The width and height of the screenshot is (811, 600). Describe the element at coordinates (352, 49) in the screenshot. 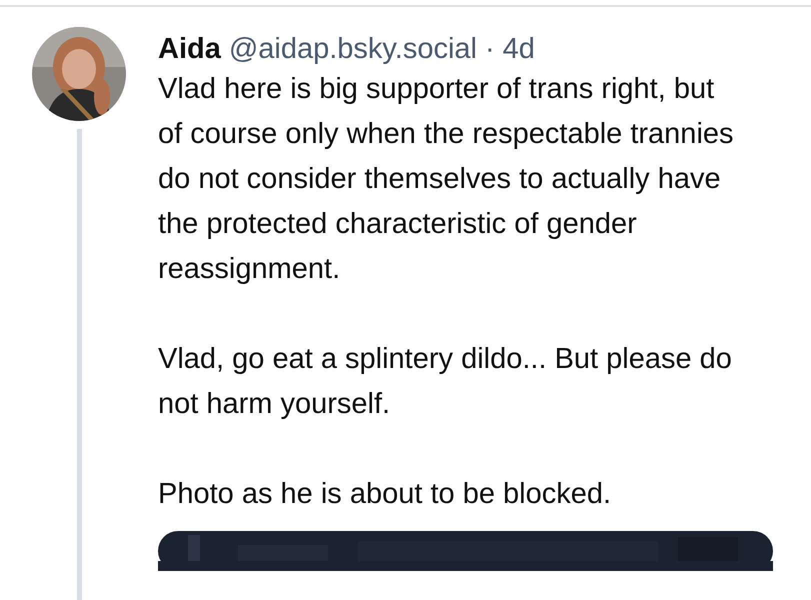

I see `author-handle: @aidap.bsky.social` at that location.